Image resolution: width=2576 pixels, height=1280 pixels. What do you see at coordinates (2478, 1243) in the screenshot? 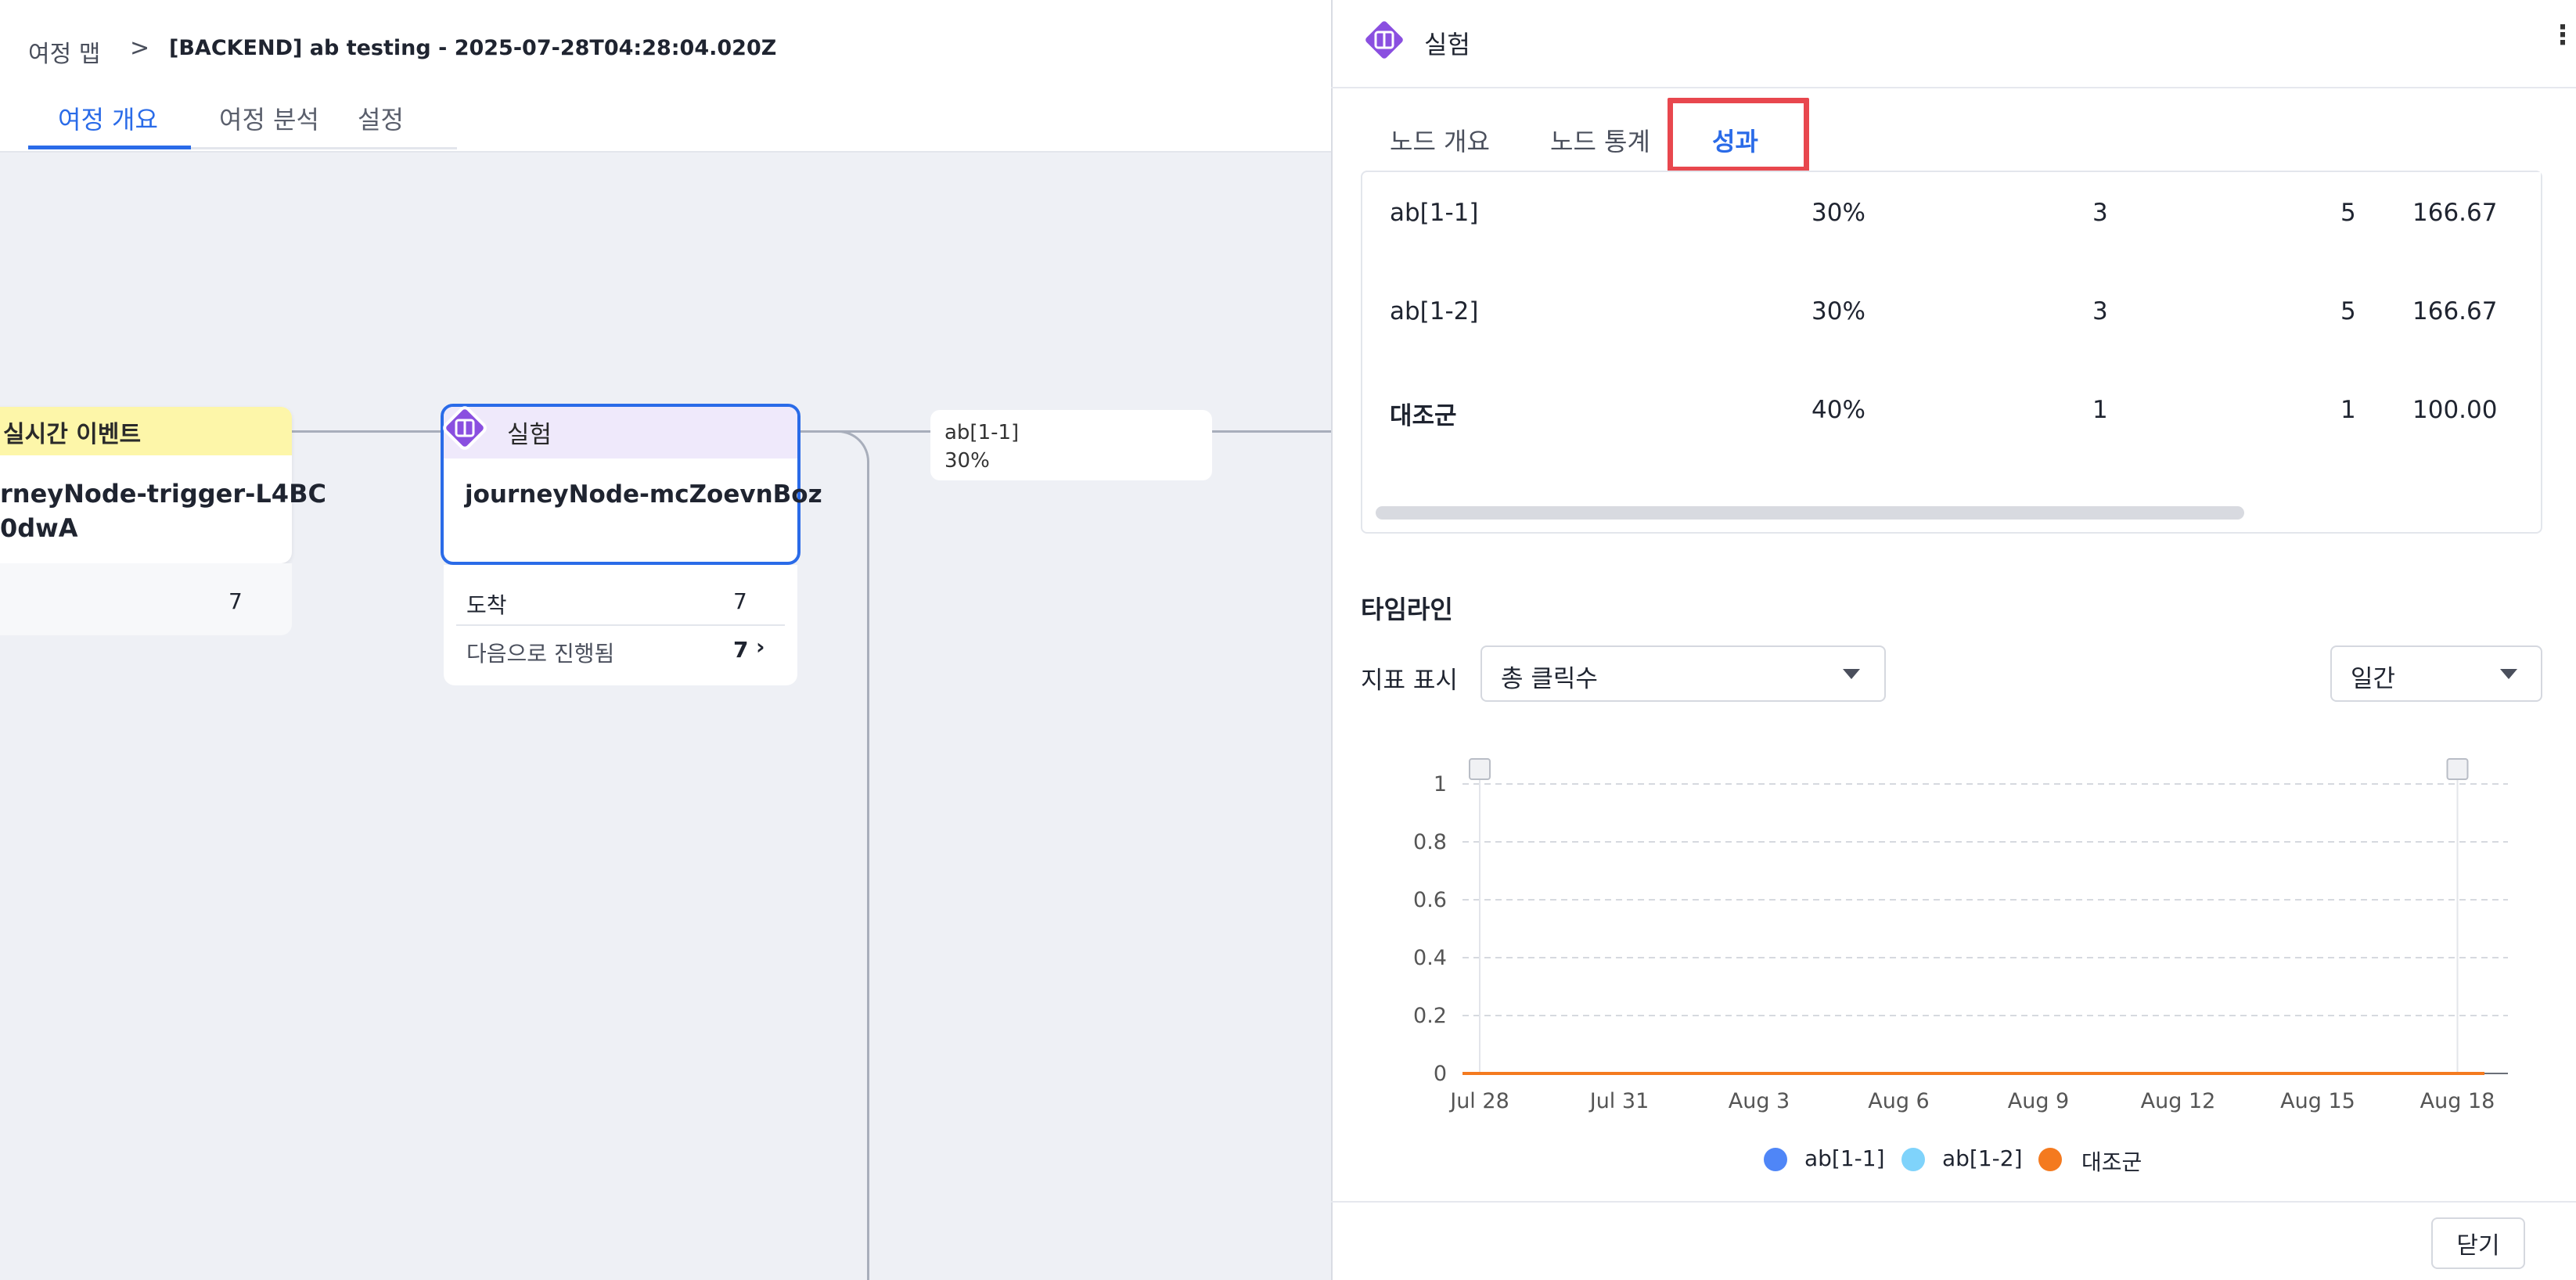
I see `close-button: 닫기` at bounding box center [2478, 1243].